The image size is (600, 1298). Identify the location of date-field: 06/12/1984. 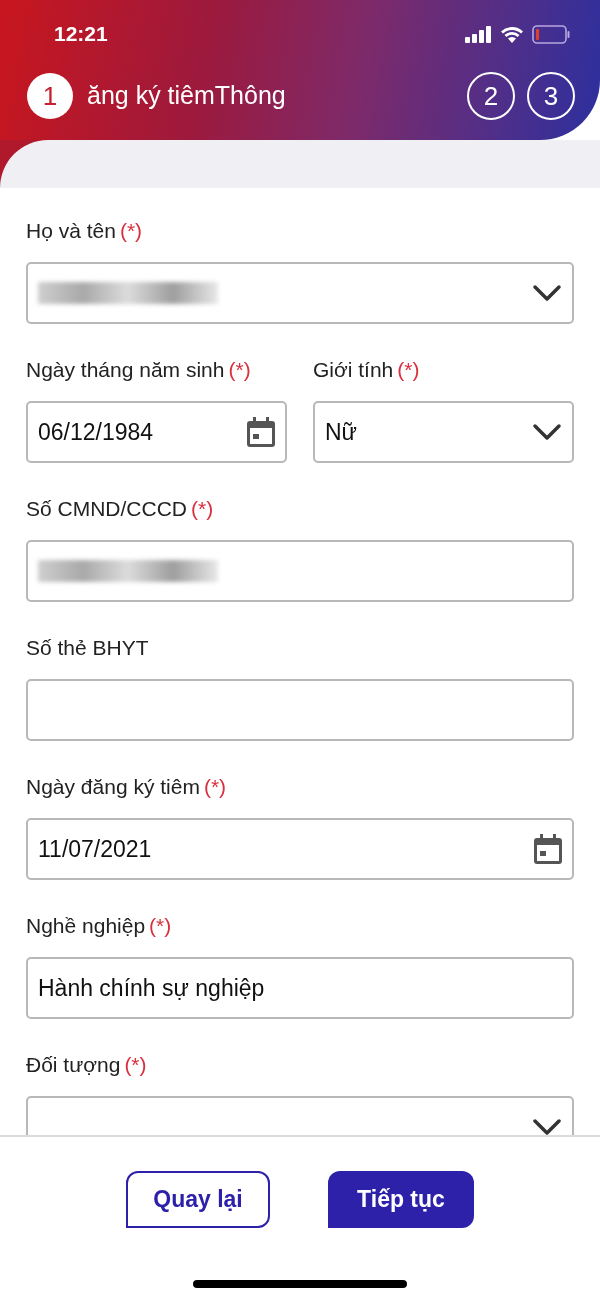
(156, 432).